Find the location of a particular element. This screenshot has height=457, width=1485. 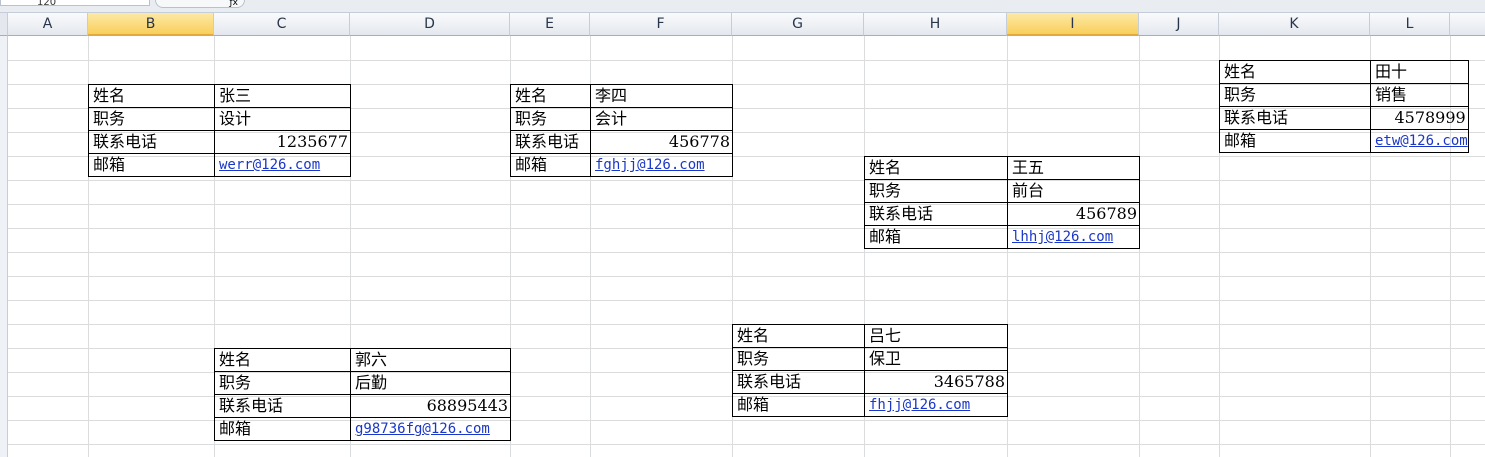

phone-cell: 4578999 is located at coordinates (1419, 118).